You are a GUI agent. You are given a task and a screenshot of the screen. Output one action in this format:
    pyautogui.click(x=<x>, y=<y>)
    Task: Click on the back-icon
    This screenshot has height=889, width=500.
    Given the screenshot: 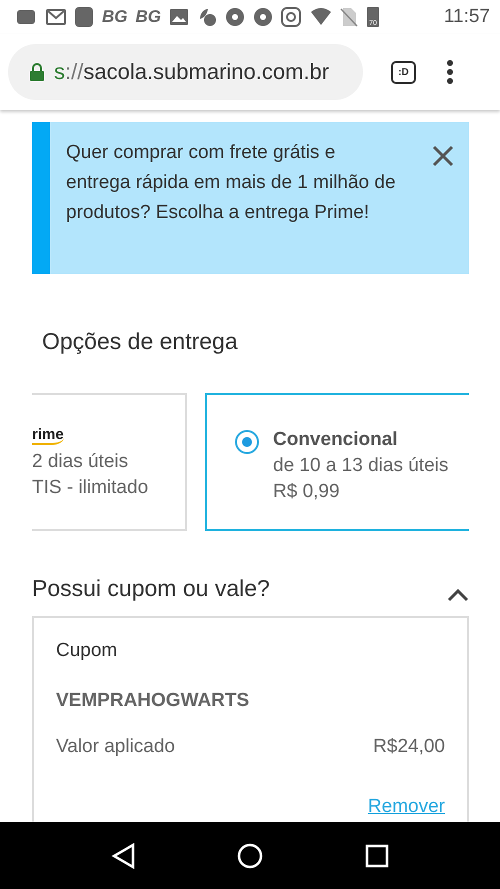 What is the action you would take?
    pyautogui.click(x=123, y=855)
    